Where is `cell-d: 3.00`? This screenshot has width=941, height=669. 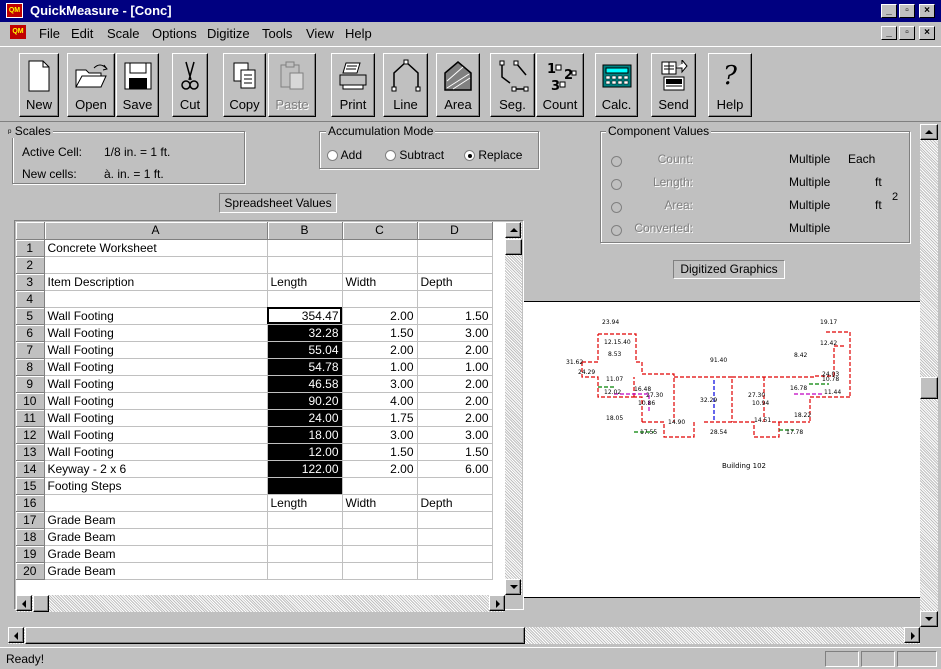 cell-d: 3.00 is located at coordinates (455, 333).